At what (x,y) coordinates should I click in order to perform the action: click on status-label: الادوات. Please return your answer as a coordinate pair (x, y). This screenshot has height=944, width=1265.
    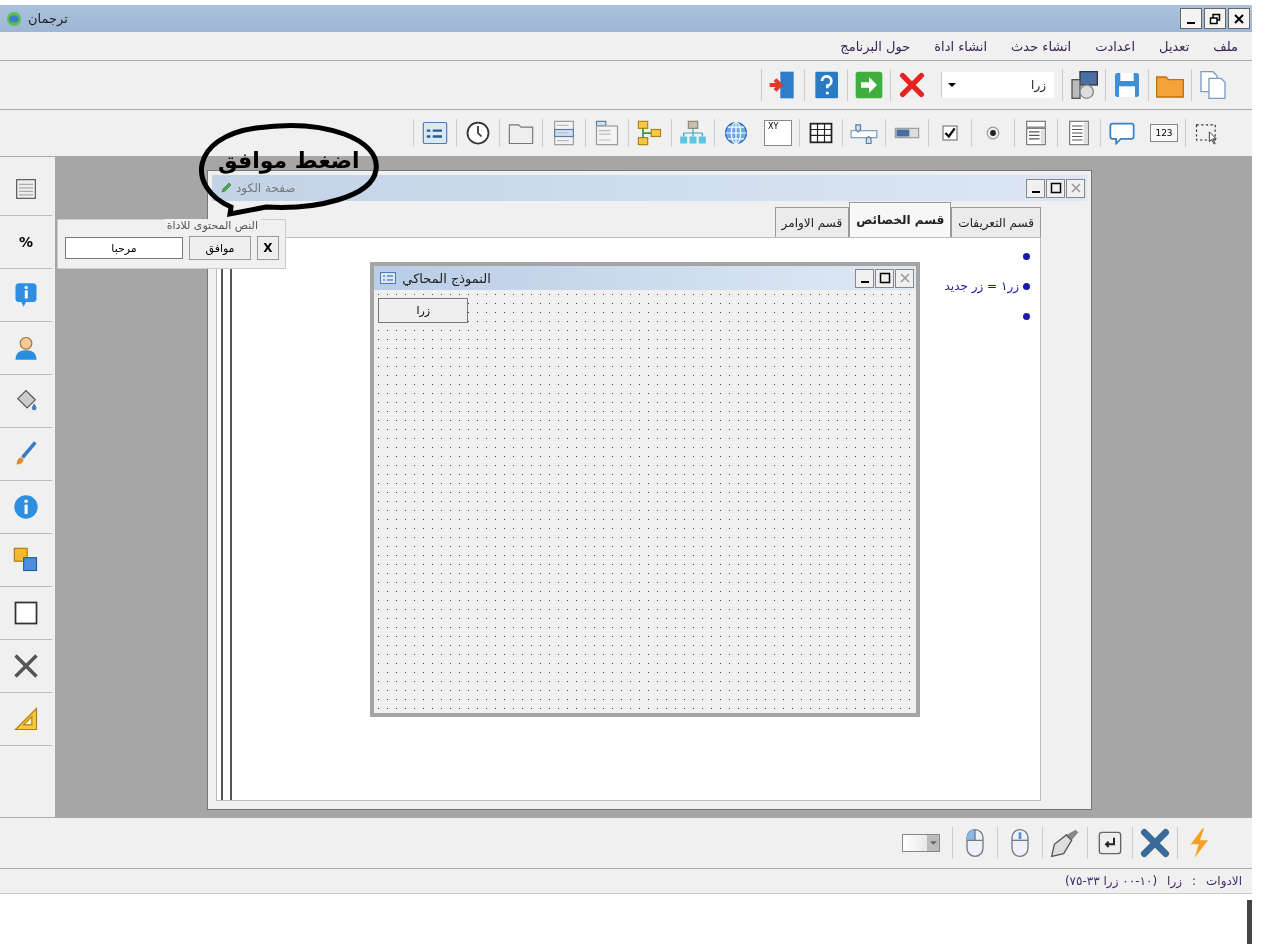
    Looking at the image, I should click on (1224, 881).